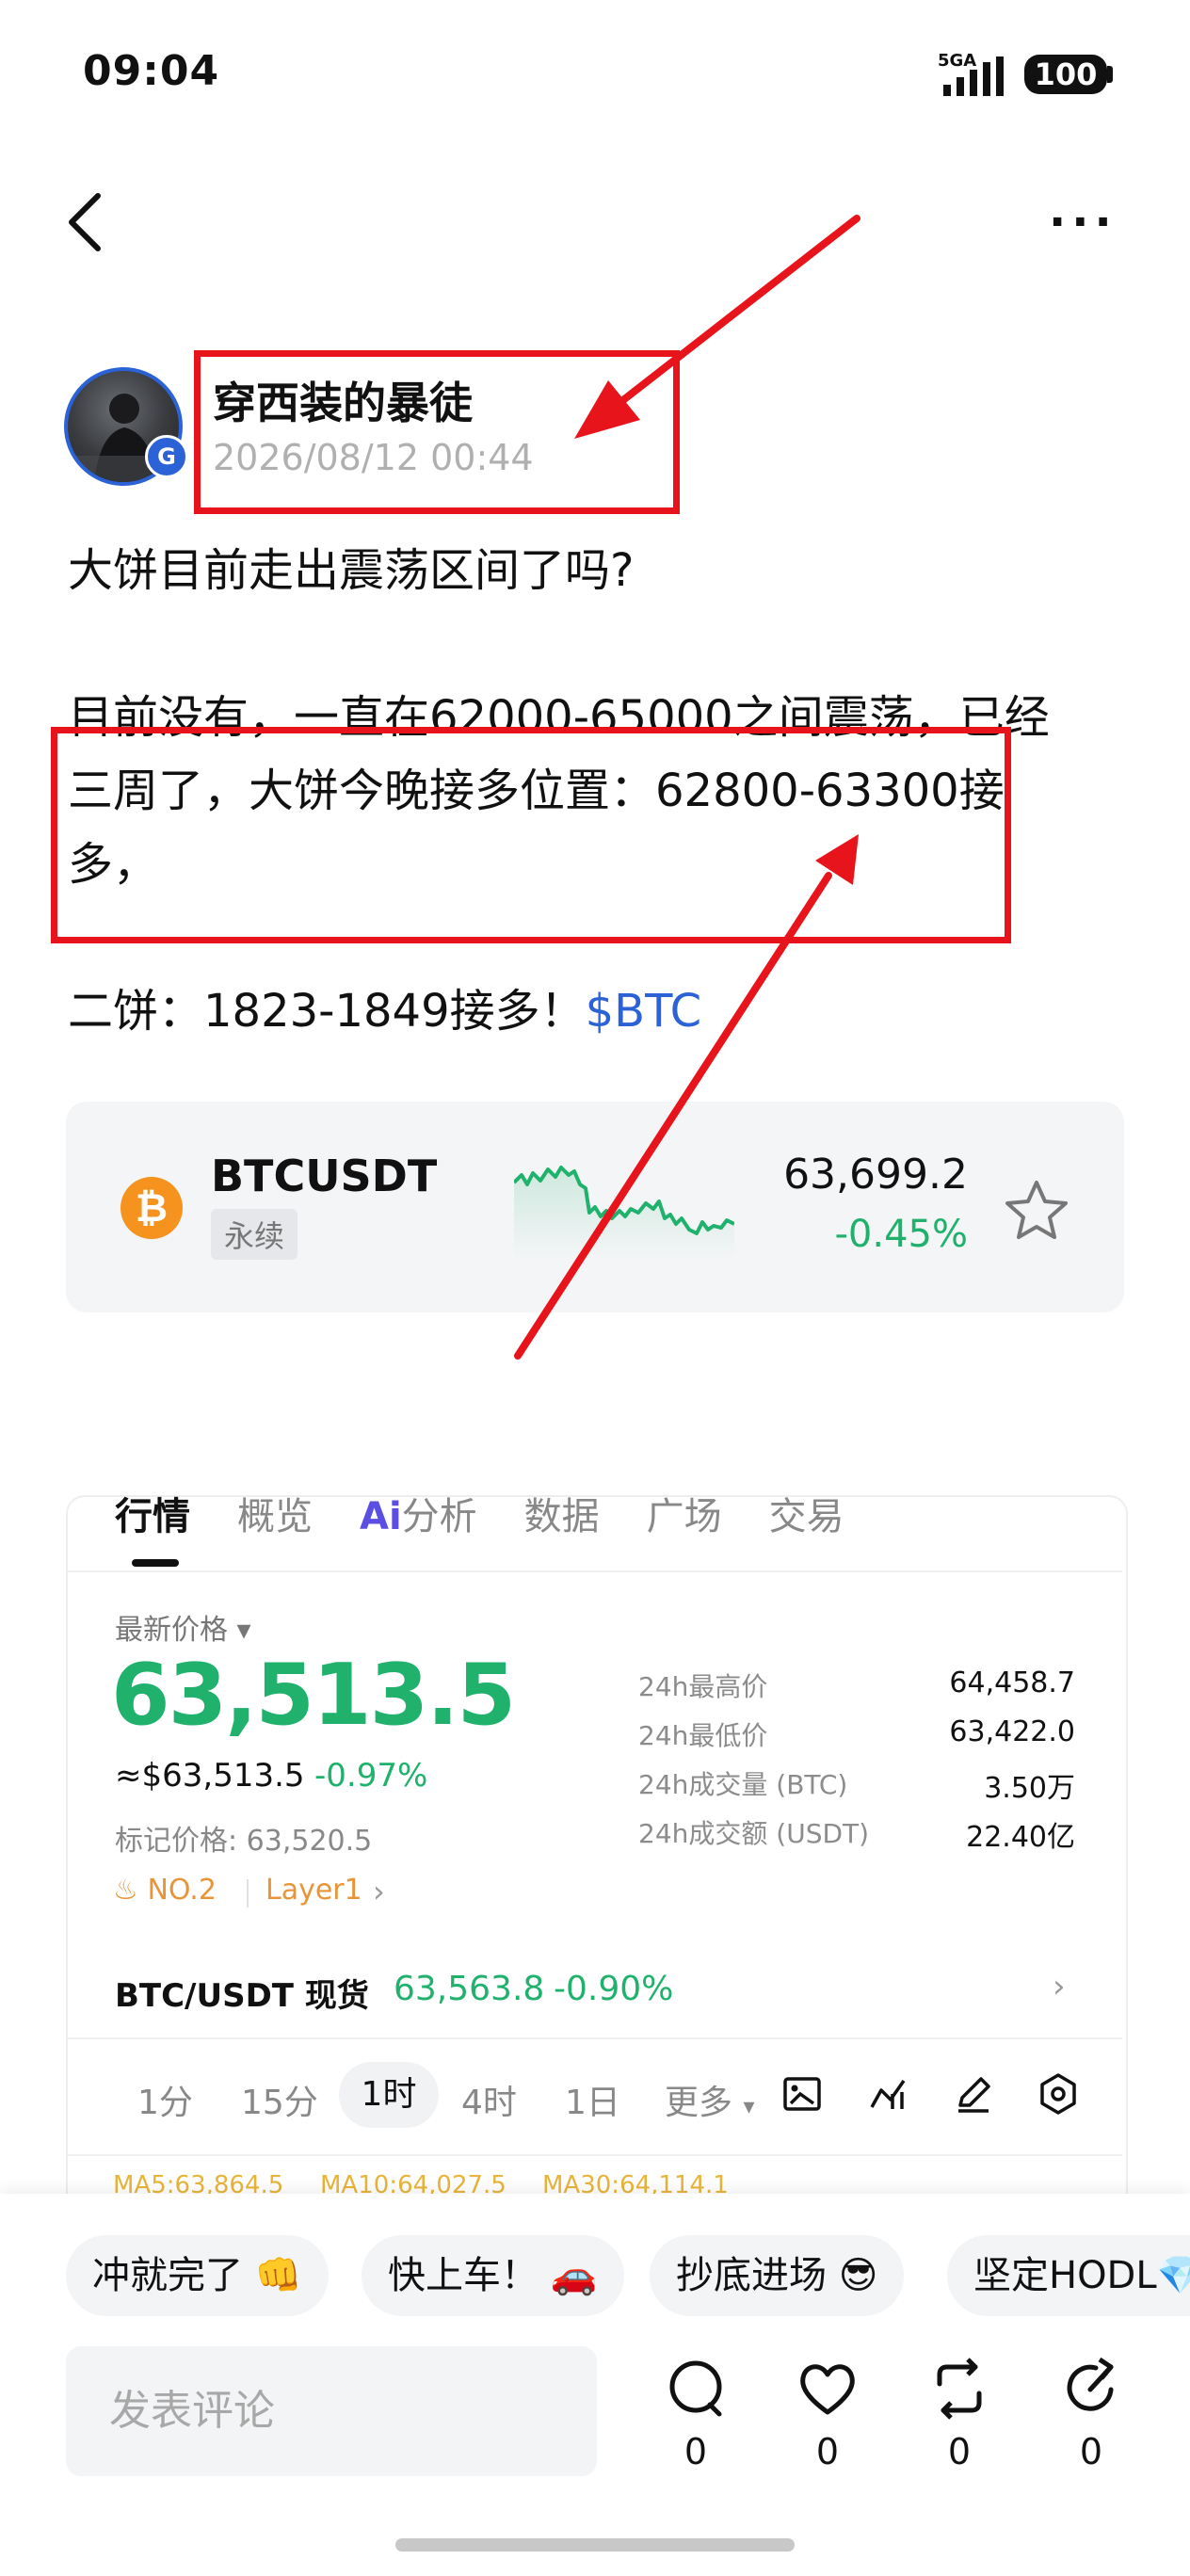 The height and width of the screenshot is (2576, 1190). Describe the element at coordinates (489, 2099) in the screenshot. I see `timeframe-4h: 4时` at that location.